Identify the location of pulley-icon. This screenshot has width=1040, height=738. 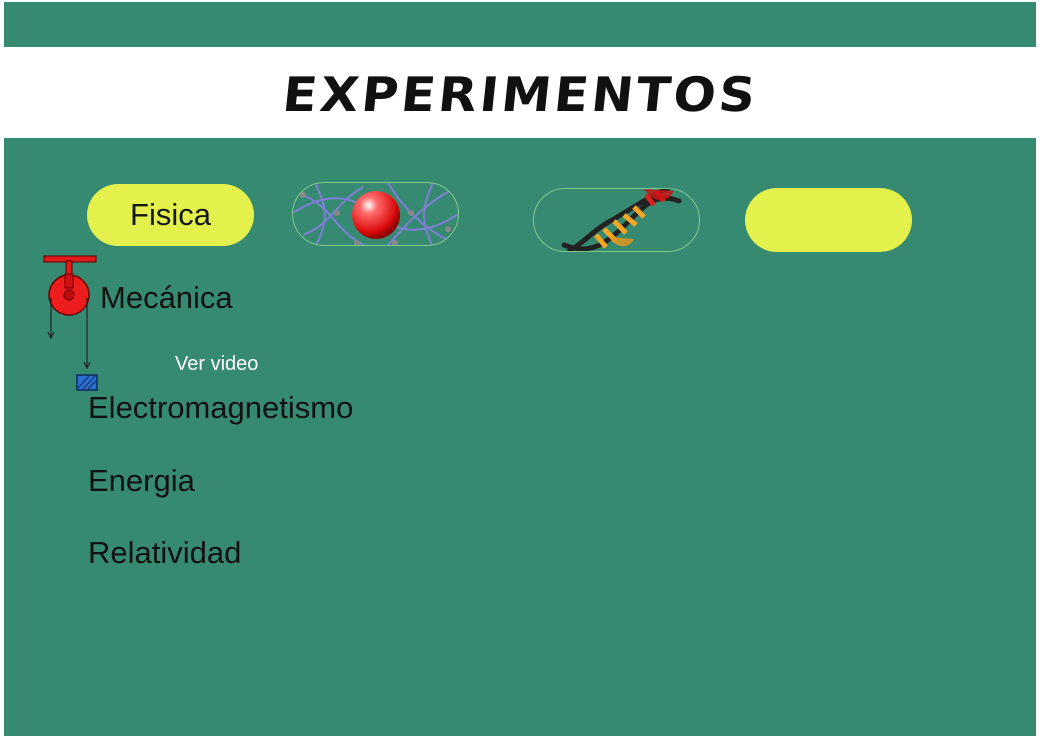
(70, 323).